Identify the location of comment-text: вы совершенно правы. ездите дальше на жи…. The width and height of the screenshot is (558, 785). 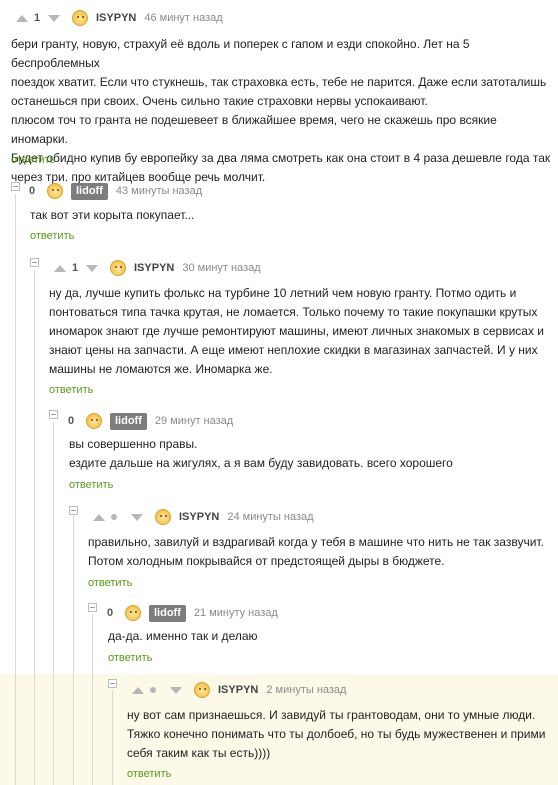
(309, 454).